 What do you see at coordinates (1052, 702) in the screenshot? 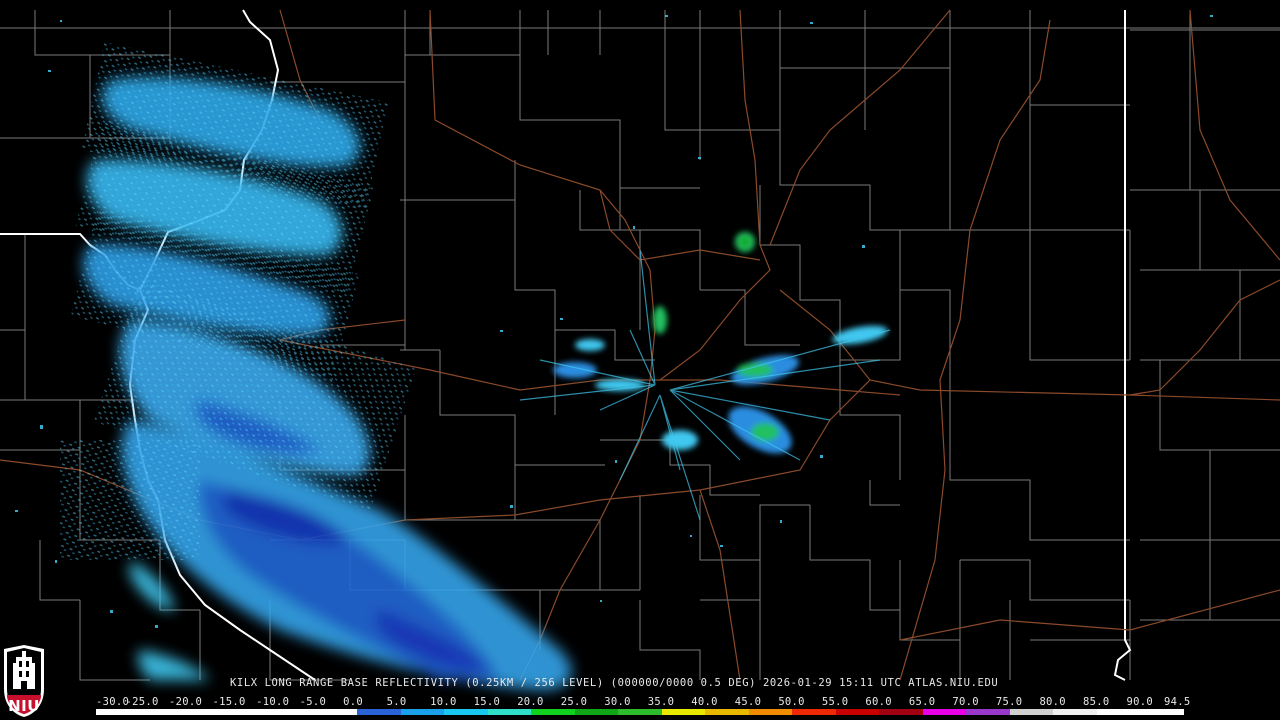
I see `scale-label: 80.0` at bounding box center [1052, 702].